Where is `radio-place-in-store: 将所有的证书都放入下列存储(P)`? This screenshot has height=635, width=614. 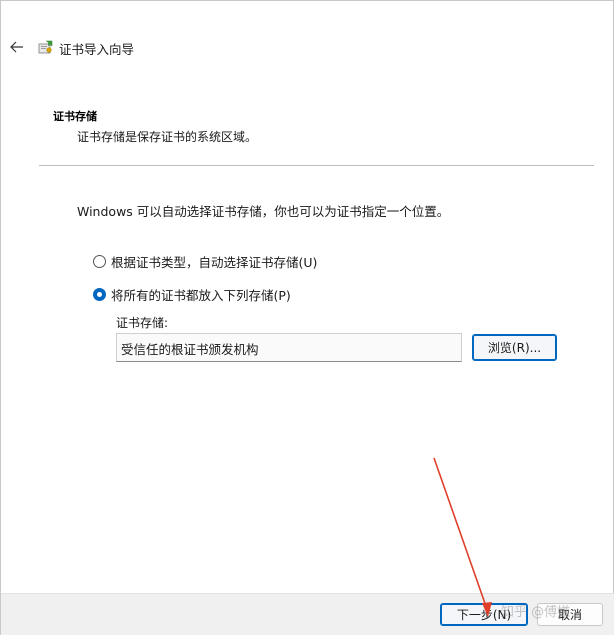 radio-place-in-store: 将所有的证书都放入下列存储(P) is located at coordinates (192, 294).